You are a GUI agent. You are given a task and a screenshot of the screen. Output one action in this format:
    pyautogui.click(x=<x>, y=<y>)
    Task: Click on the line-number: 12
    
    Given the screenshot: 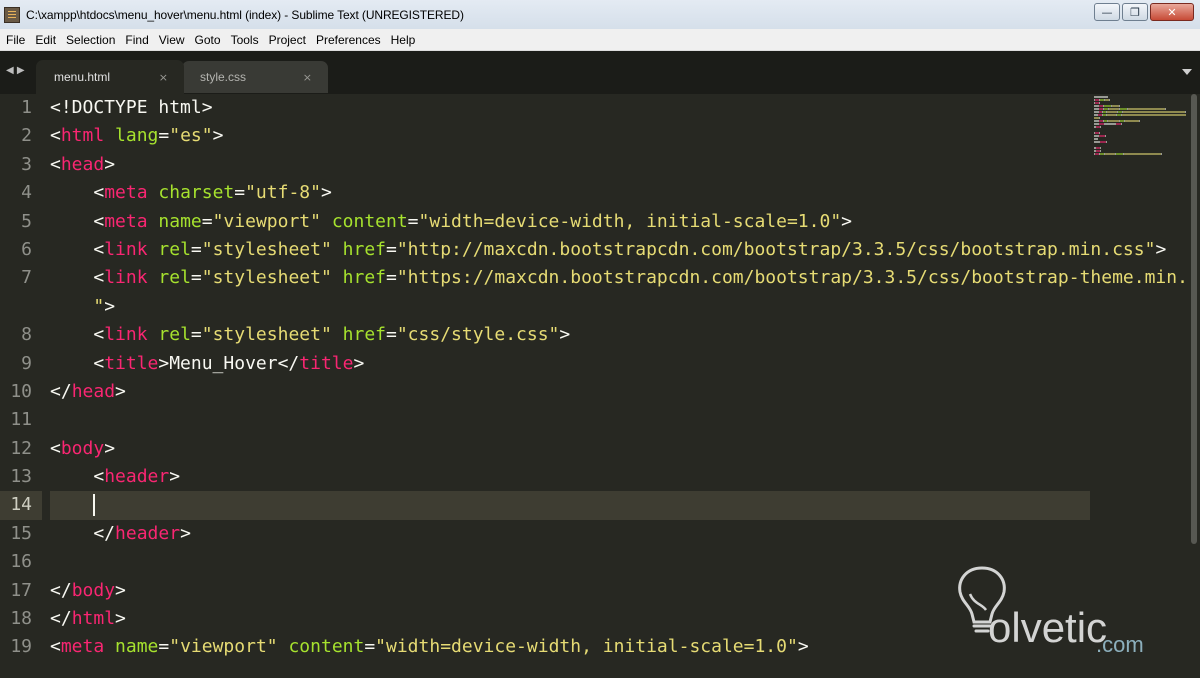 What is the action you would take?
    pyautogui.click(x=21, y=448)
    